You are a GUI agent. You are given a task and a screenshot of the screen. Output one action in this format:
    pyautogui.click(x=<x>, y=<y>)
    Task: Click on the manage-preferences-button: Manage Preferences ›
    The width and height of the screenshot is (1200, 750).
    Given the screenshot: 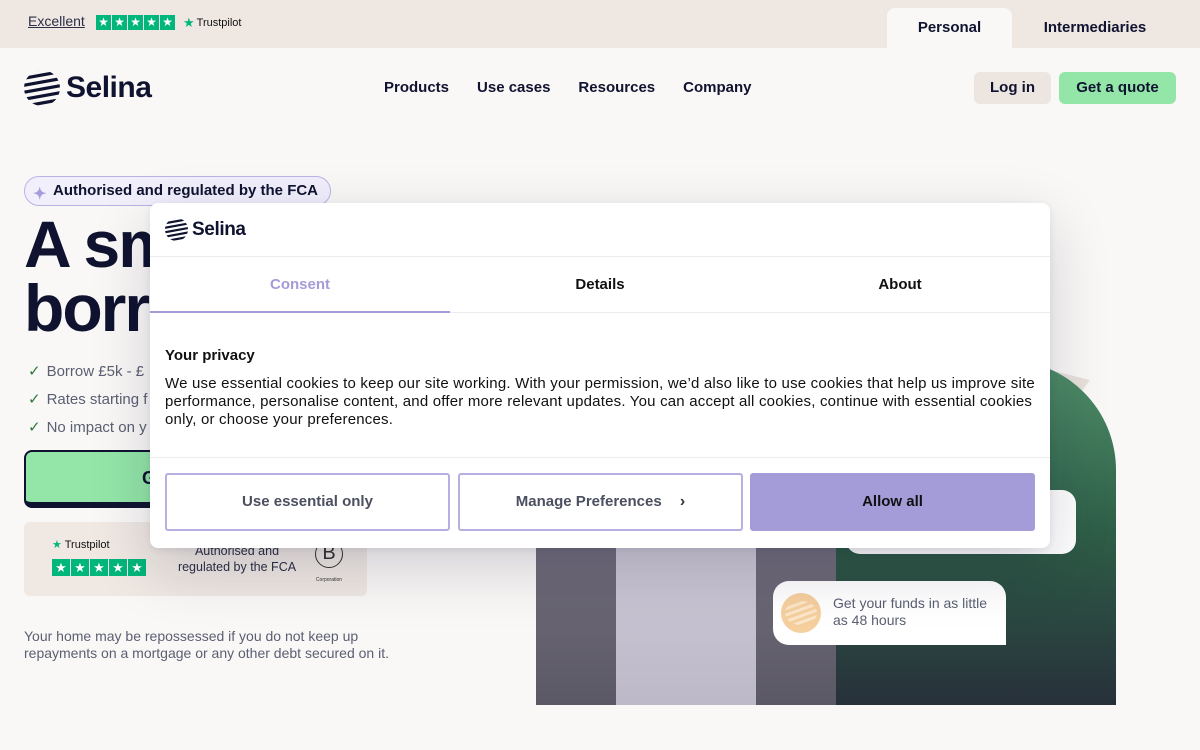 What is the action you would take?
    pyautogui.click(x=600, y=502)
    